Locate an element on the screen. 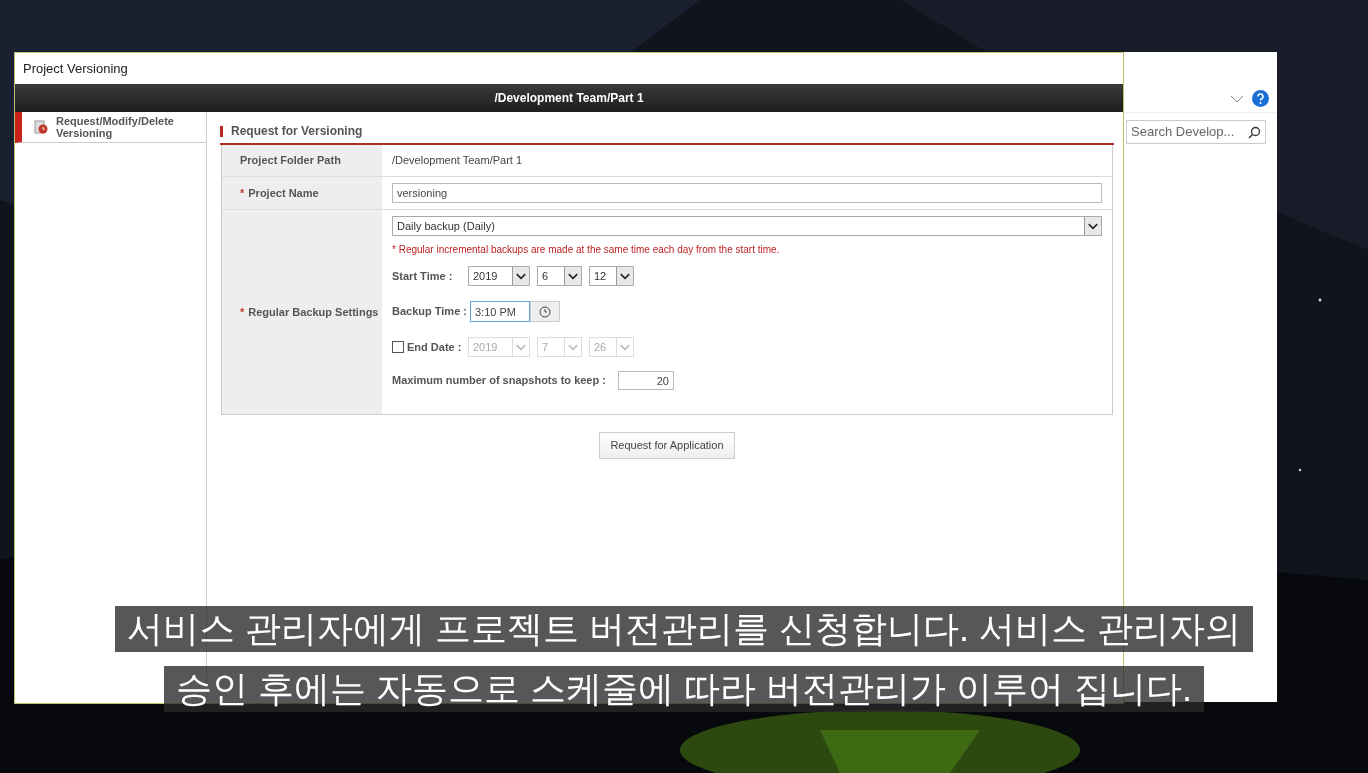 This screenshot has width=1368, height=773. subtitle: 승인 후에는 자동으로 스케줄에 따라 버전관리가 이루어 집니다. is located at coordinates (684, 689).